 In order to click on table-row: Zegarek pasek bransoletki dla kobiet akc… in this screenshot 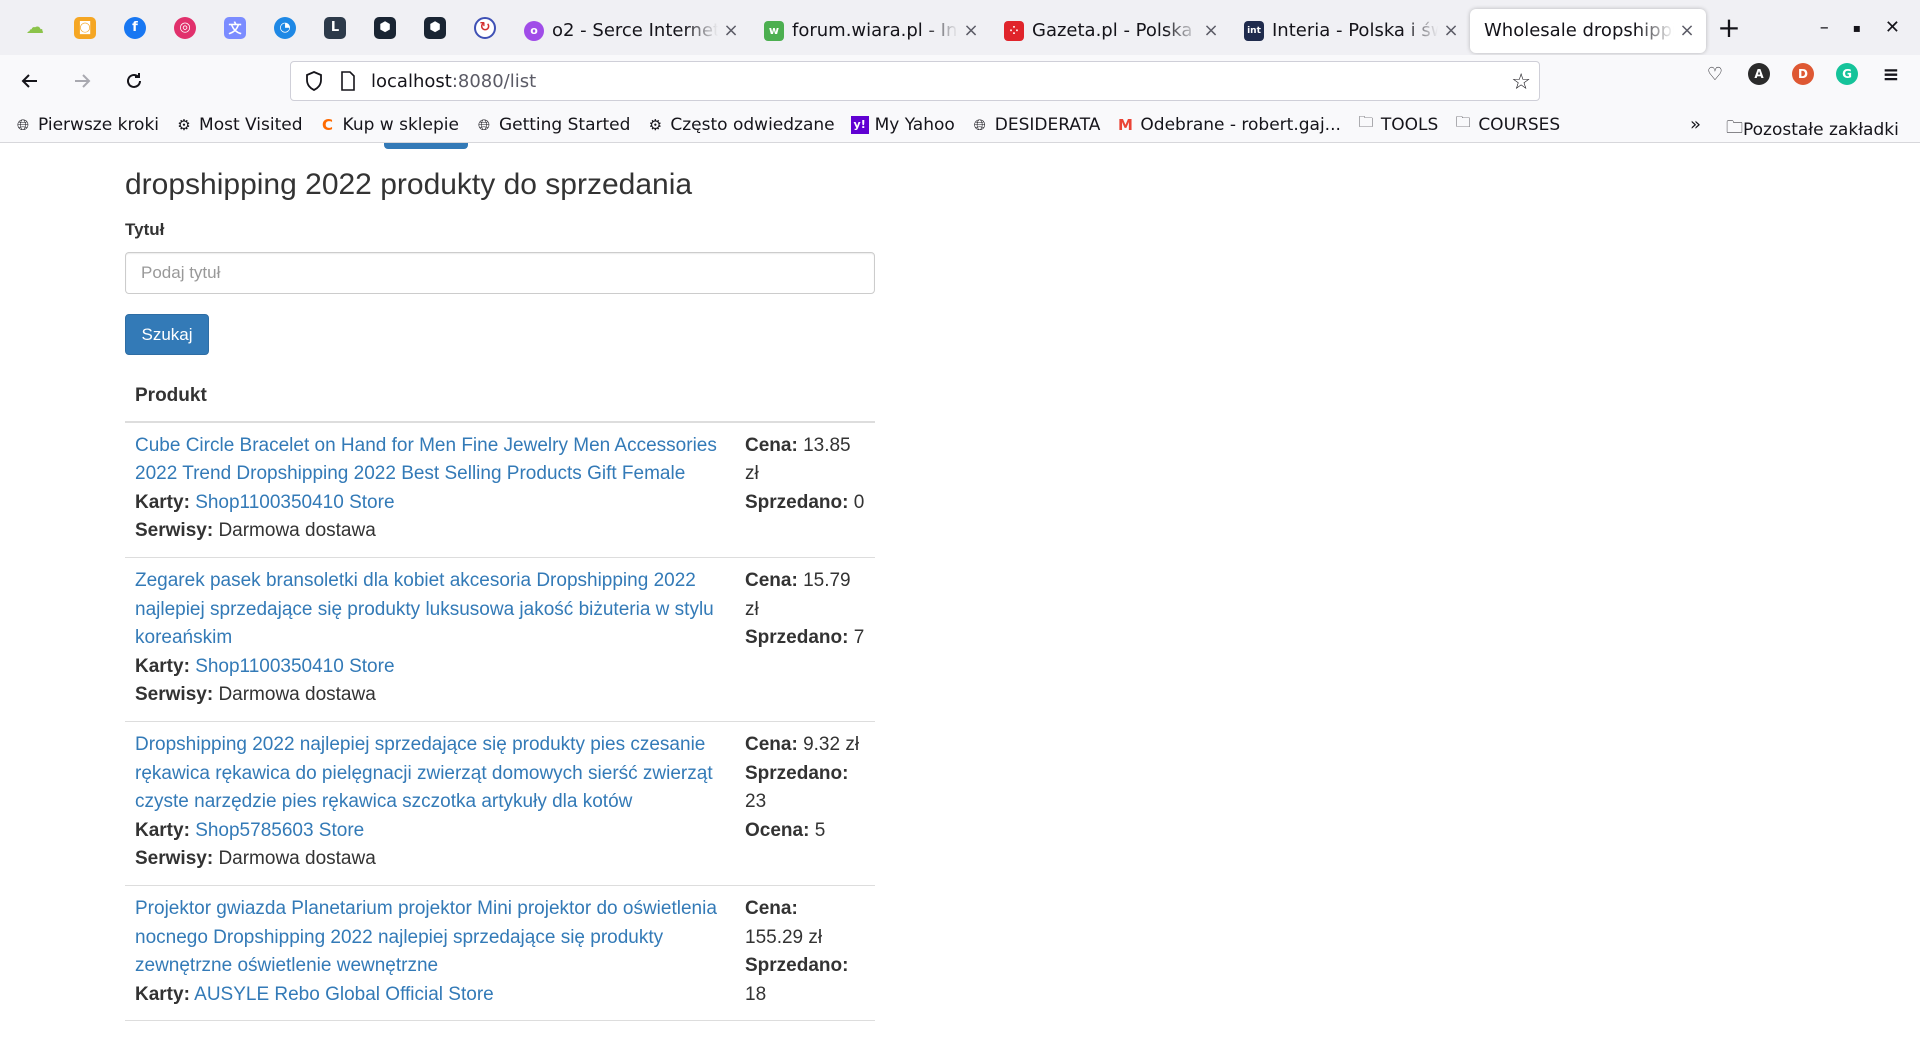, I will do `click(500, 639)`.